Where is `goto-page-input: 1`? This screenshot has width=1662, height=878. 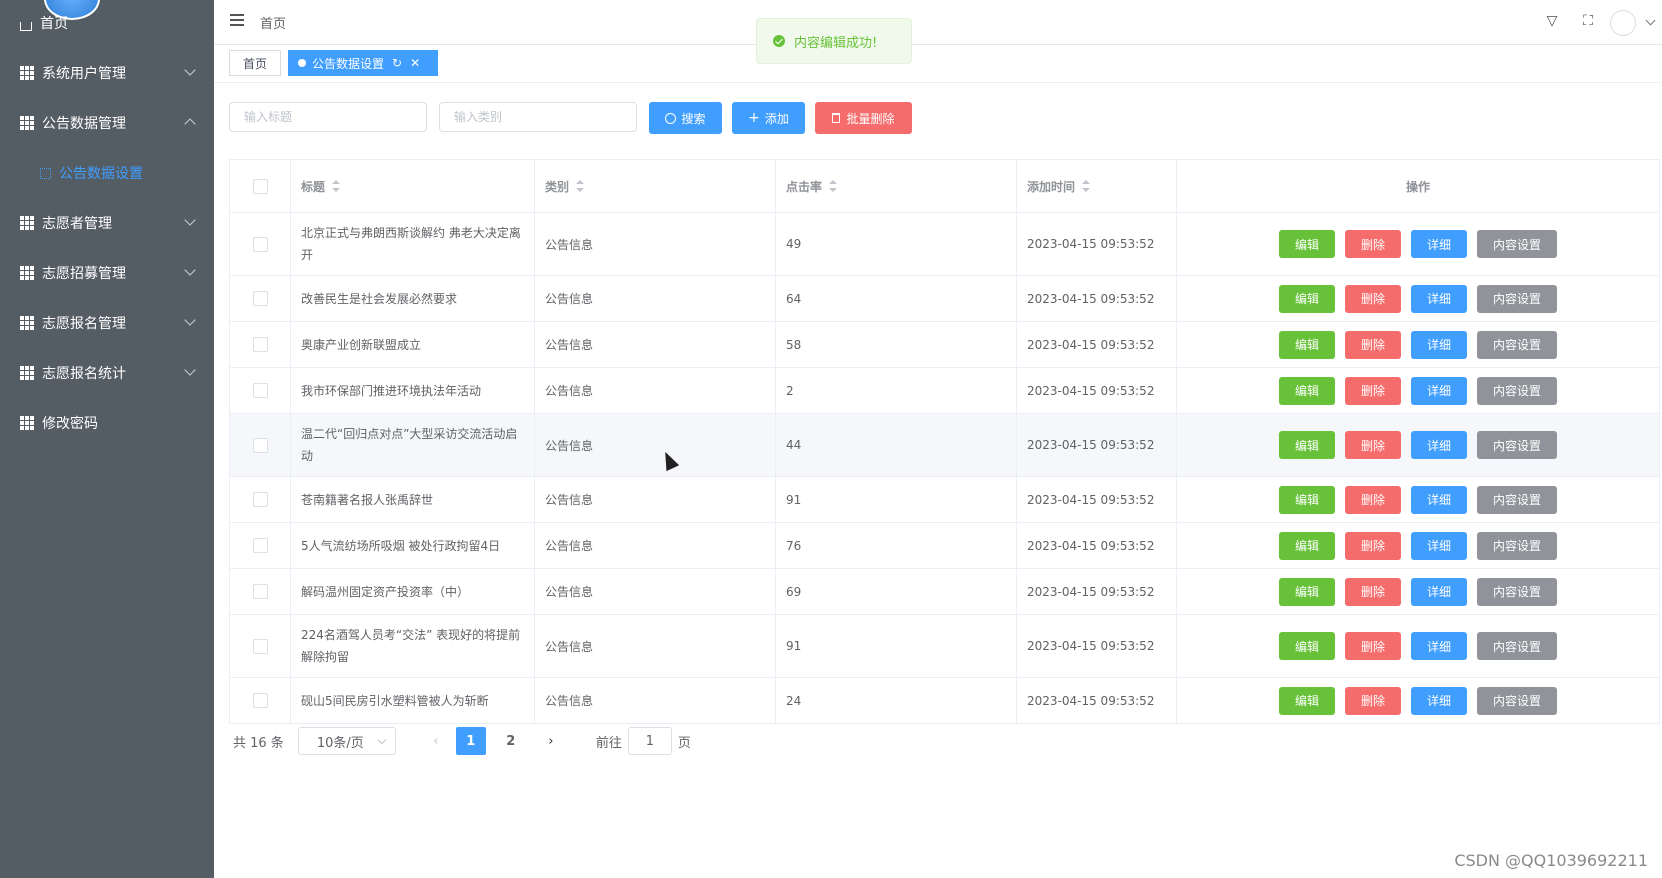
goto-page-input: 1 is located at coordinates (649, 741).